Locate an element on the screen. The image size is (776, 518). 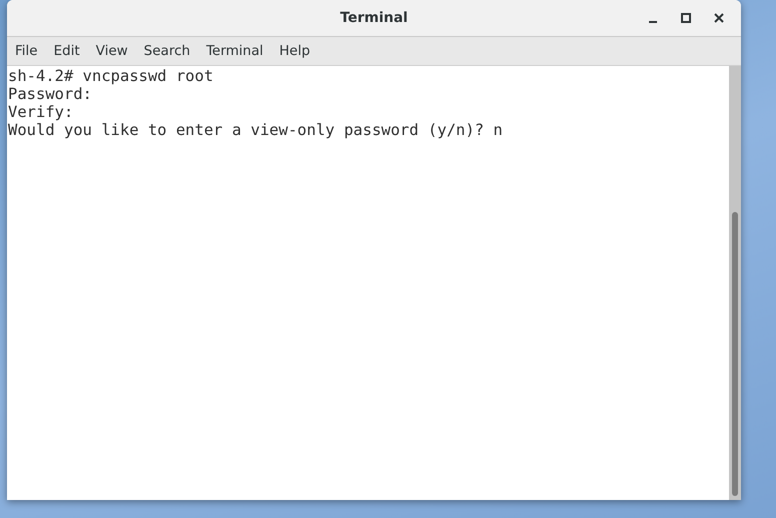
scrollbar-thumb is located at coordinates (735, 354).